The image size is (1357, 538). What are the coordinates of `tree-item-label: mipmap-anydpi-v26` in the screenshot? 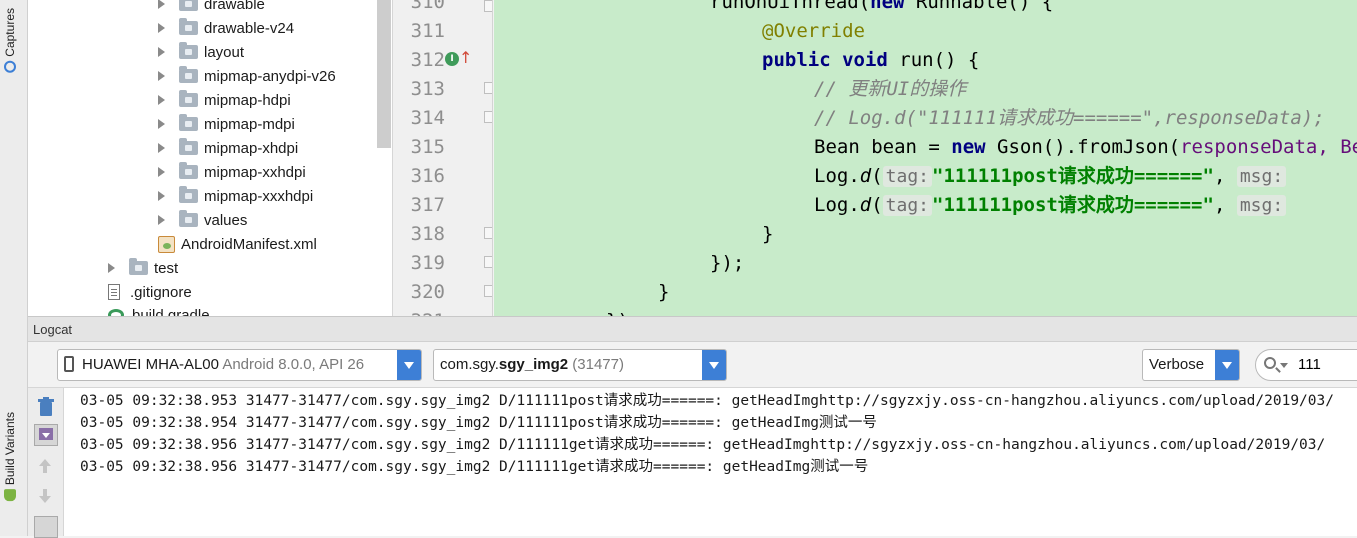 It's located at (270, 76).